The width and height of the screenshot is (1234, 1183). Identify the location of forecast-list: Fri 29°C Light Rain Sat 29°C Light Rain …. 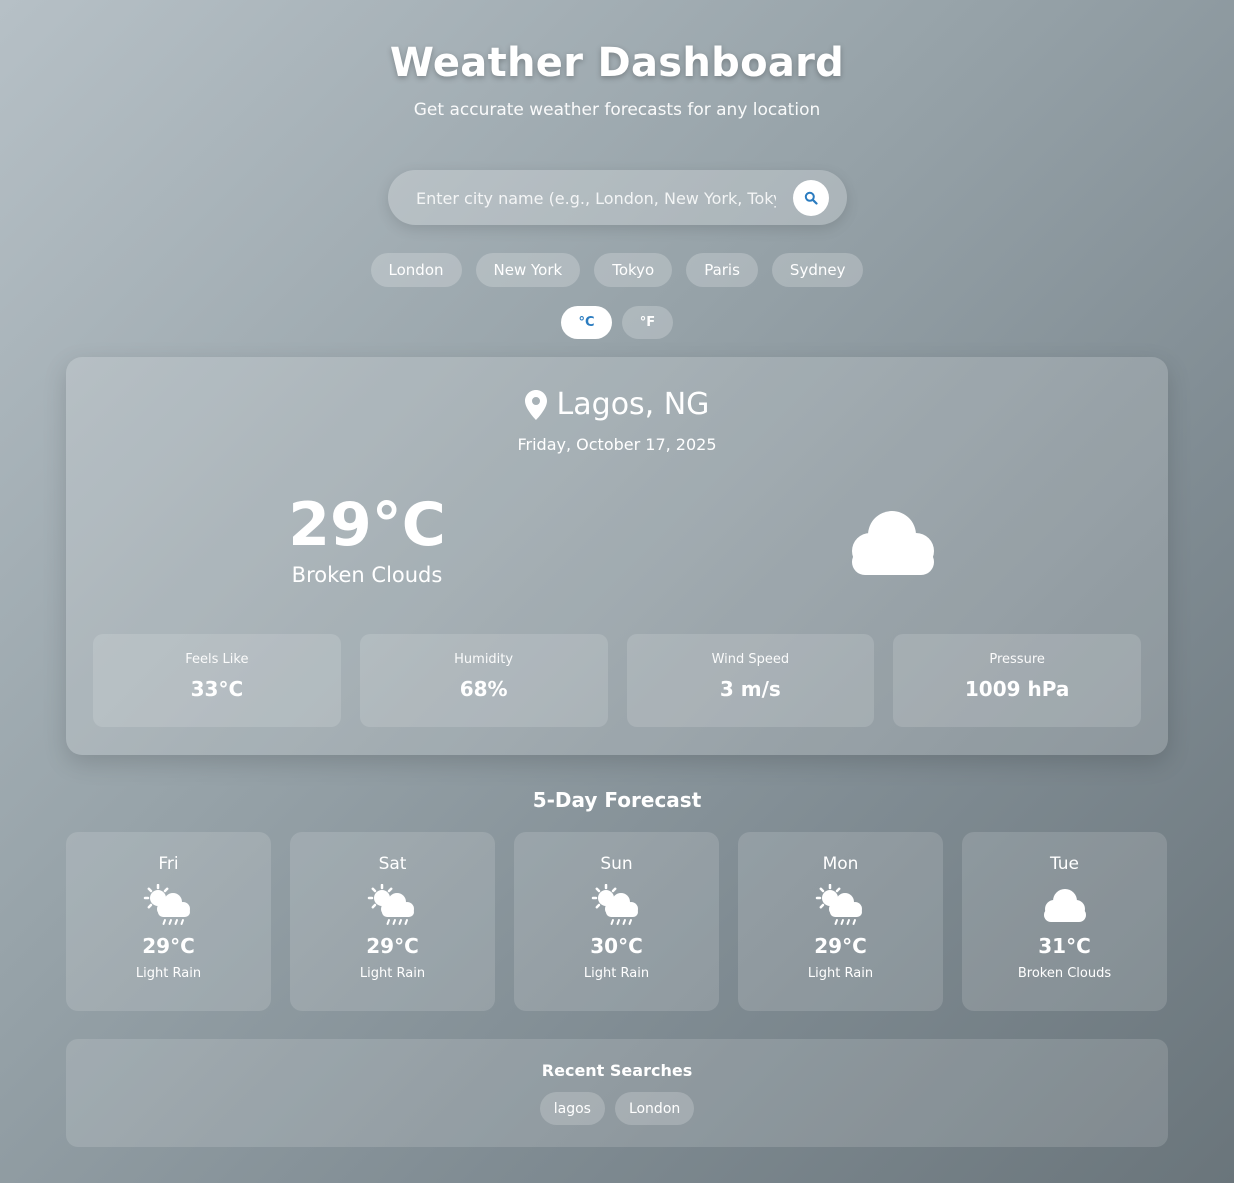
(617, 921).